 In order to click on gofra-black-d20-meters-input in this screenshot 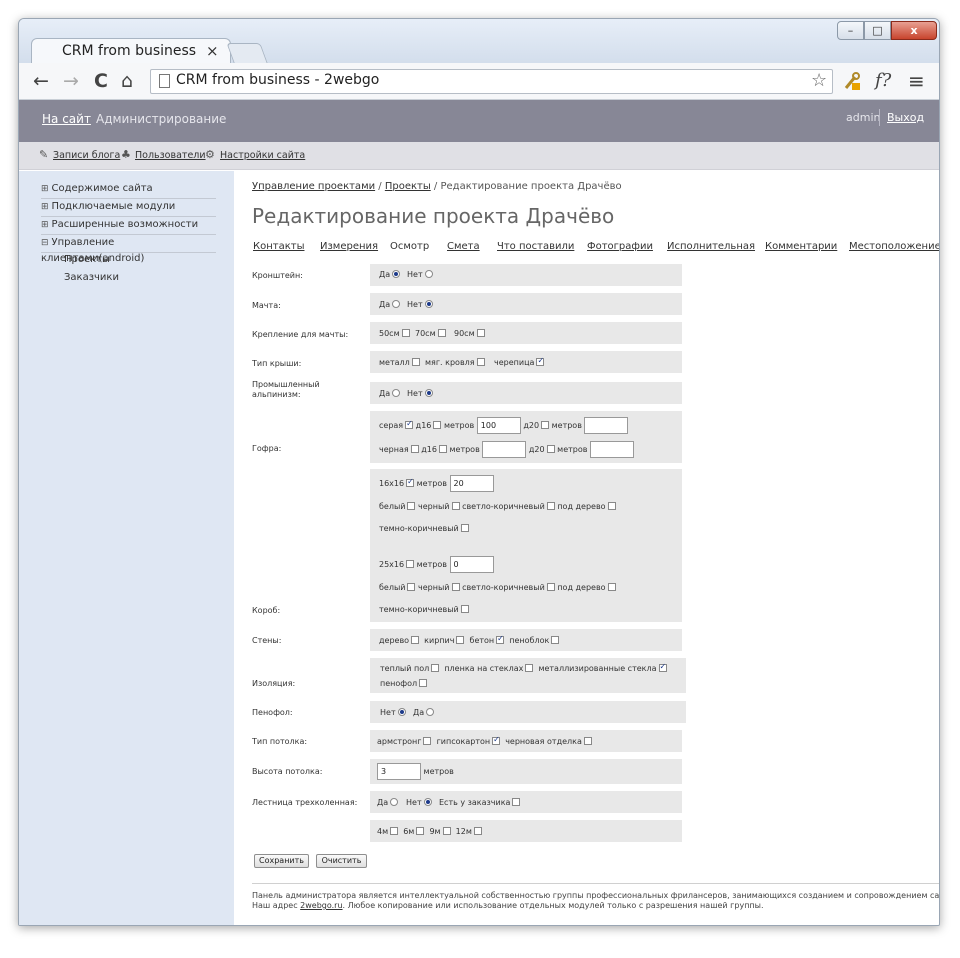, I will do `click(612, 449)`.